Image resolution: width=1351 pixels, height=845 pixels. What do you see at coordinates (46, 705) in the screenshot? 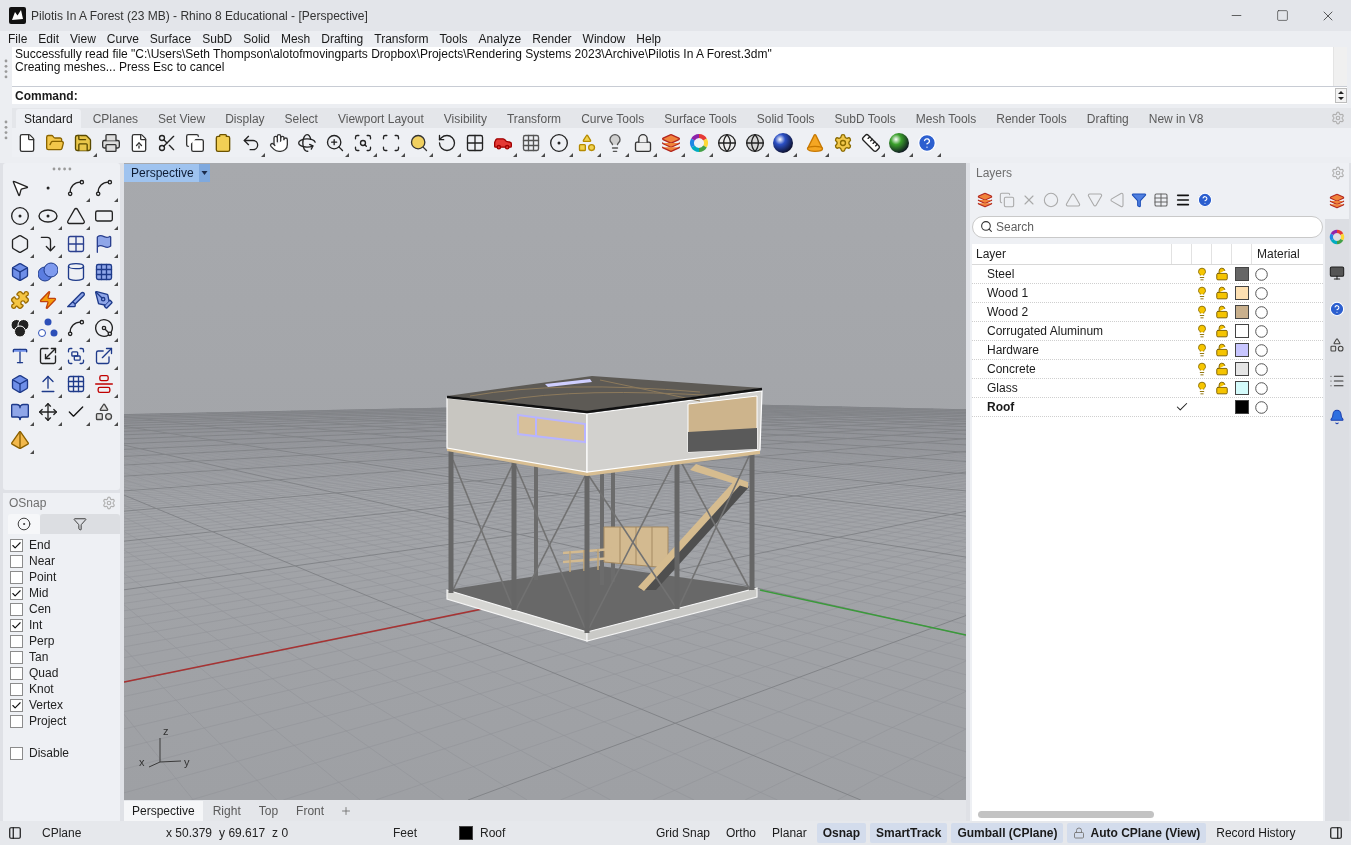
I see `option-label: Vertex` at bounding box center [46, 705].